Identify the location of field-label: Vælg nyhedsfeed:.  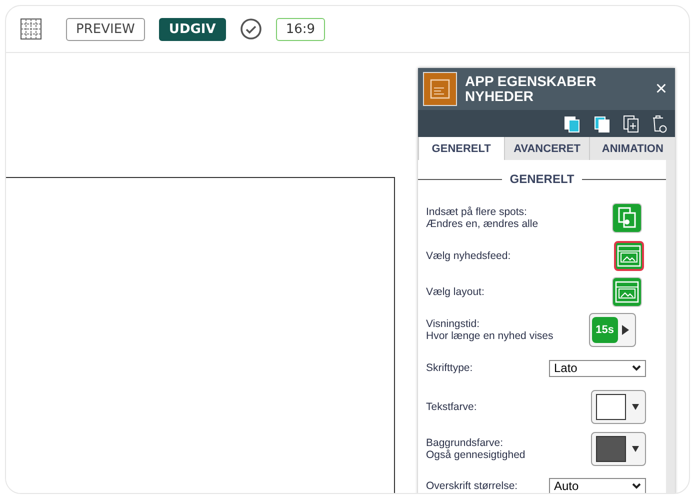
(468, 256).